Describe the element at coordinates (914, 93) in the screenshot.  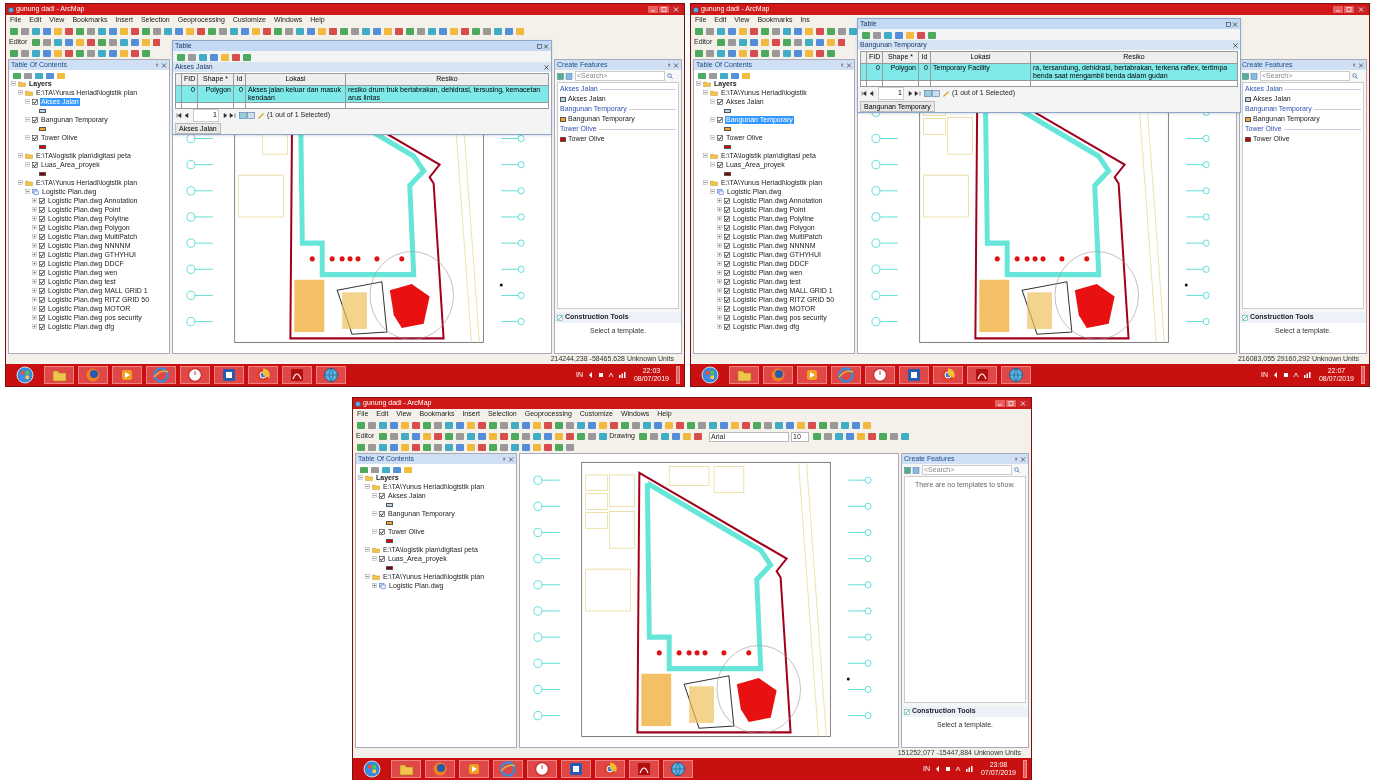
I see `next-last-icon` at that location.